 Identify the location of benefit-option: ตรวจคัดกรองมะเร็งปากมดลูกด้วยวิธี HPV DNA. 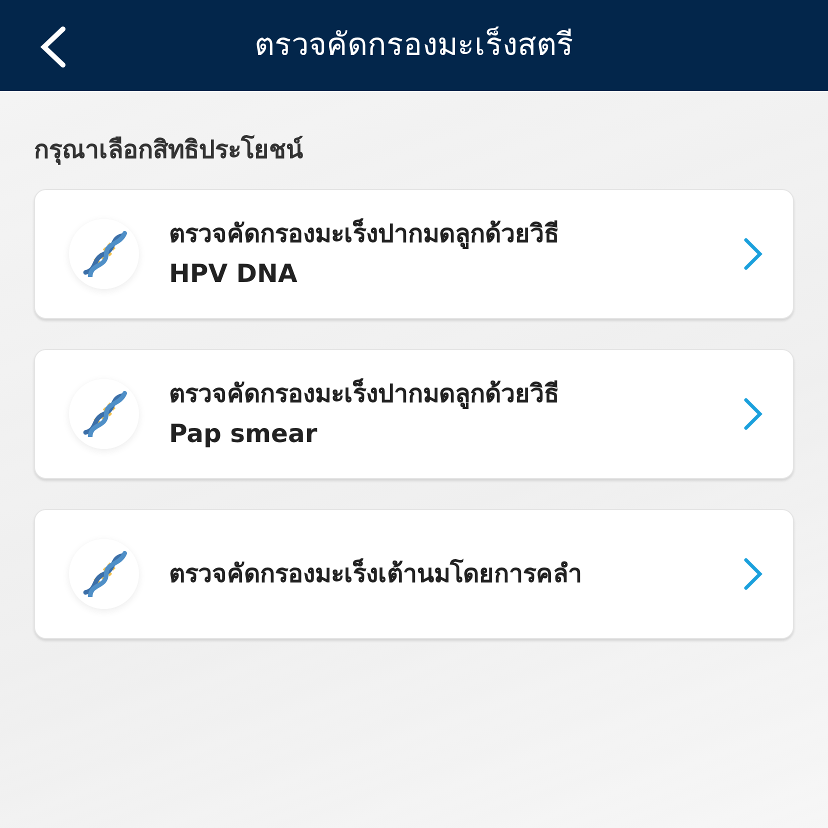
(414, 253).